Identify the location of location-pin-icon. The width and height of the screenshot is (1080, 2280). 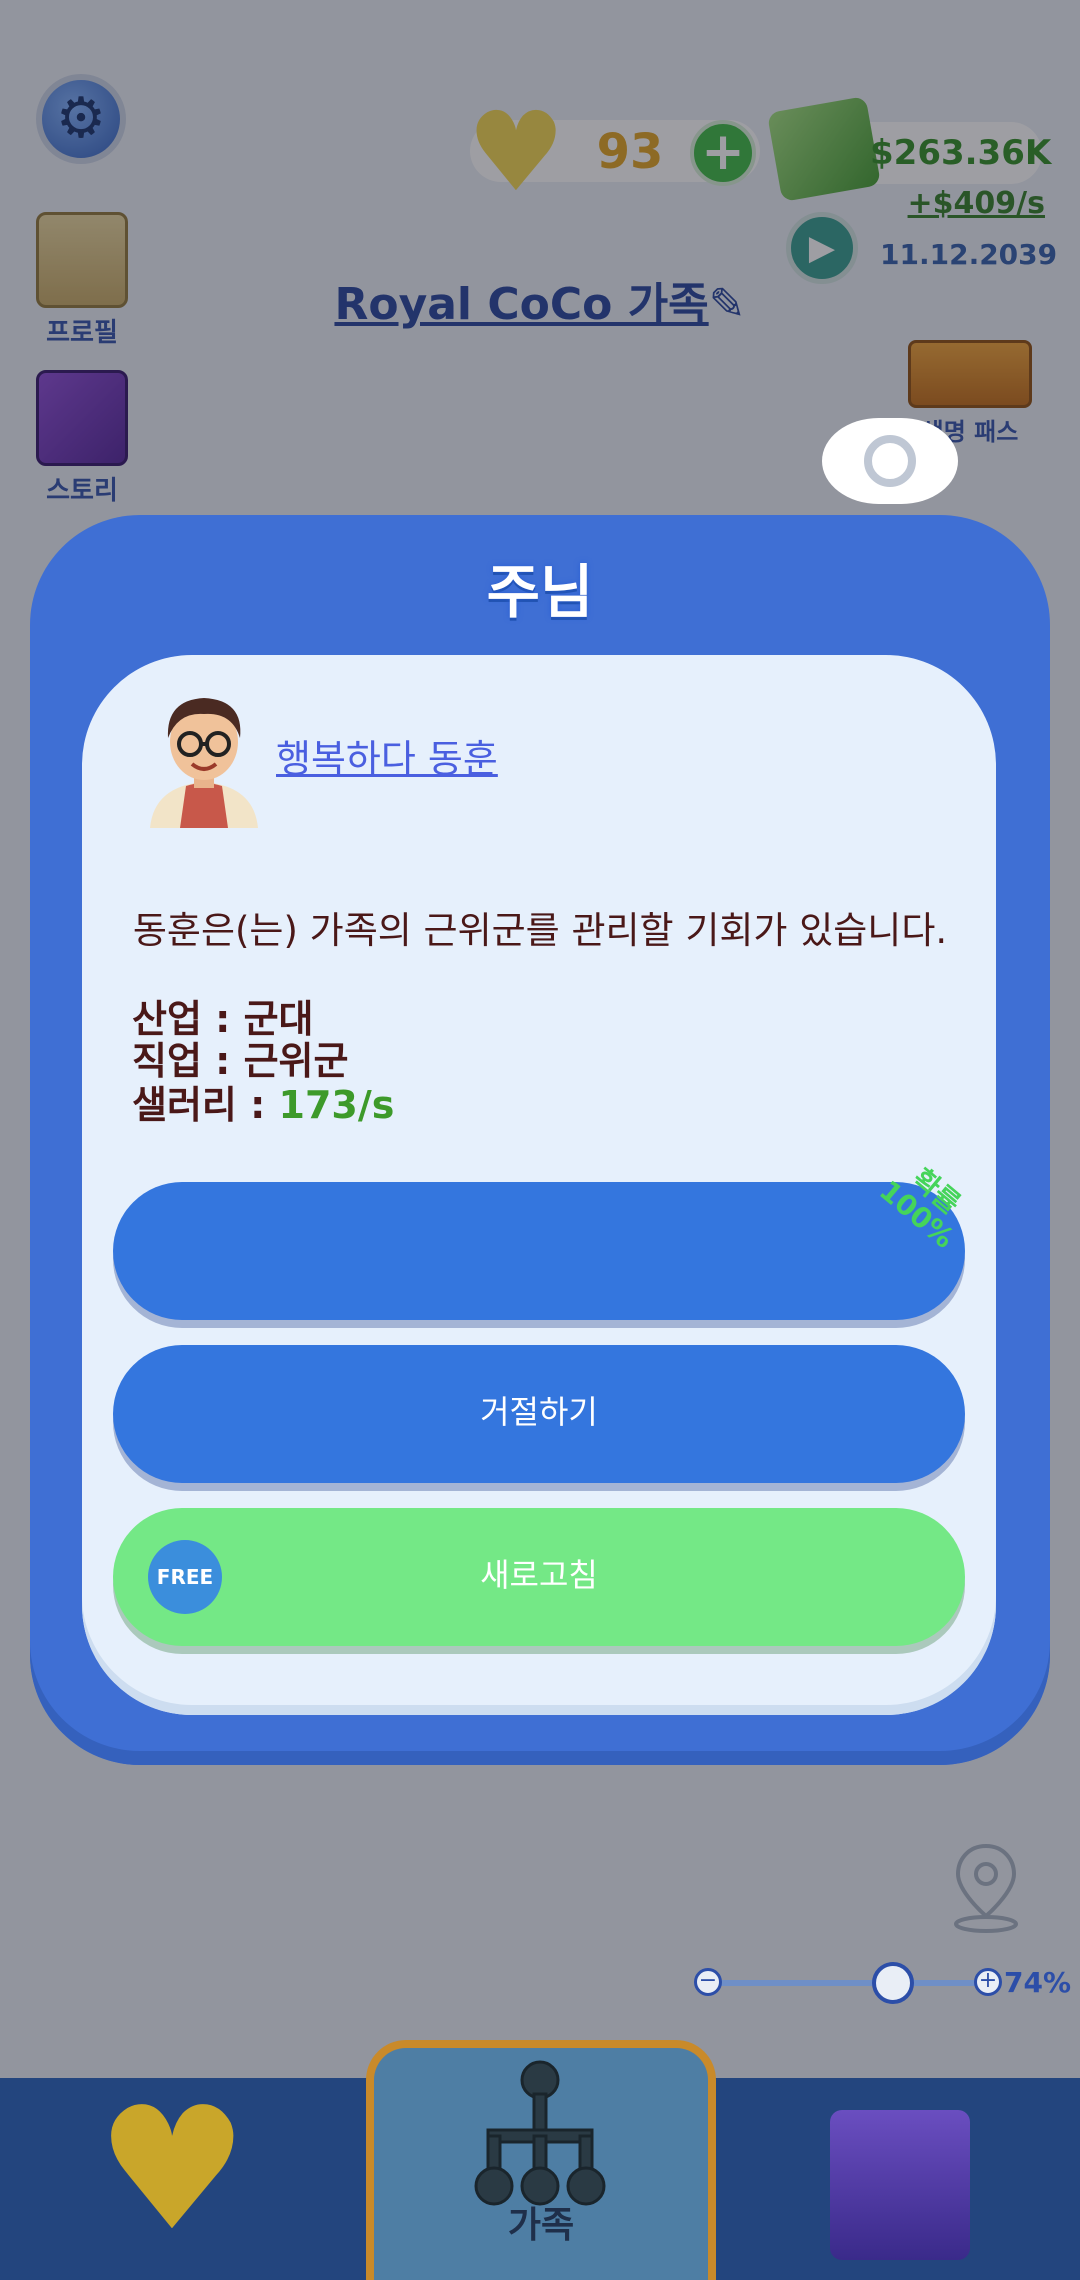
(986, 1888).